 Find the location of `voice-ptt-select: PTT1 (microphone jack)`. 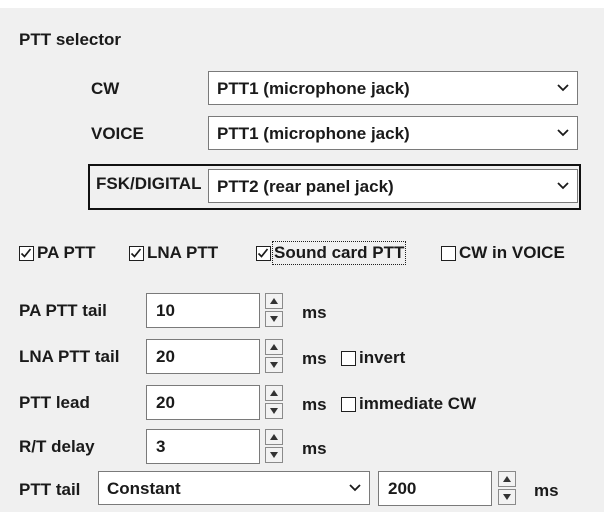

voice-ptt-select: PTT1 (microphone jack) is located at coordinates (393, 133).